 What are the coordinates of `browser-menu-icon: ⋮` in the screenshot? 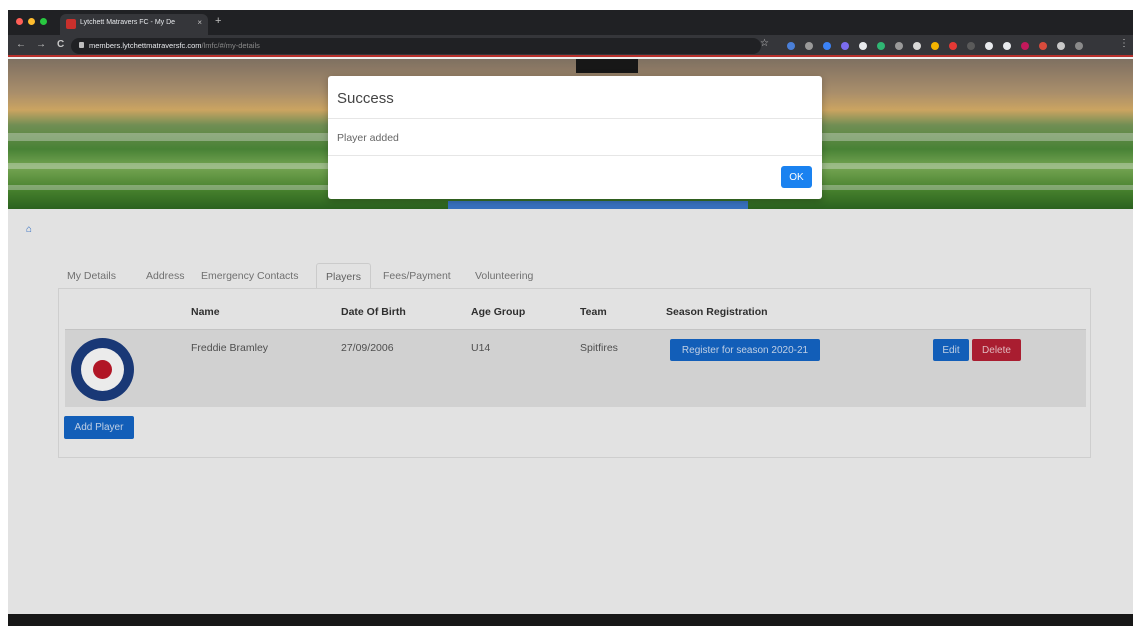 It's located at (1124, 43).